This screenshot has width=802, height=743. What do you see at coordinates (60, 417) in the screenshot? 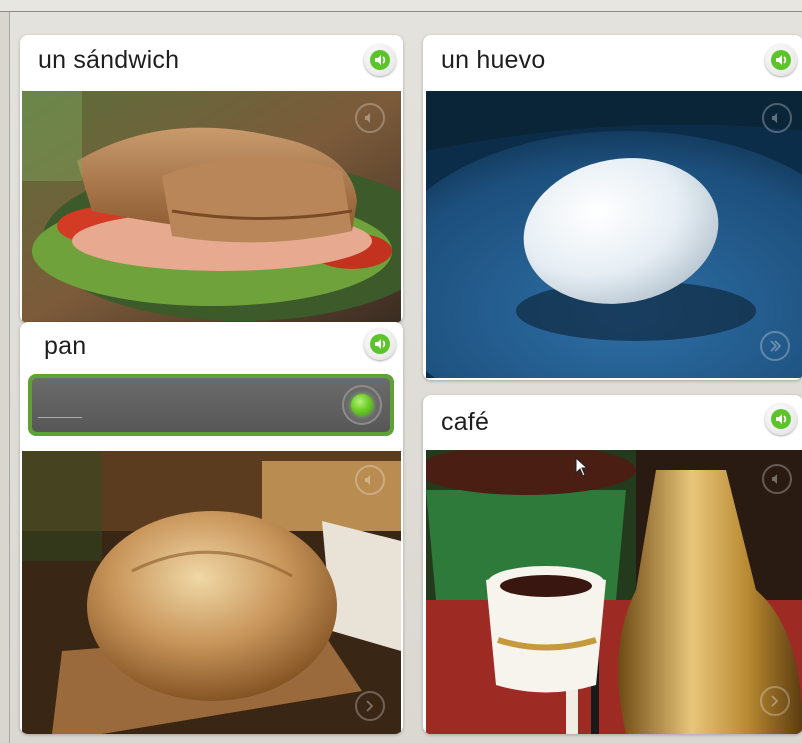
I see `text-cursor-line` at bounding box center [60, 417].